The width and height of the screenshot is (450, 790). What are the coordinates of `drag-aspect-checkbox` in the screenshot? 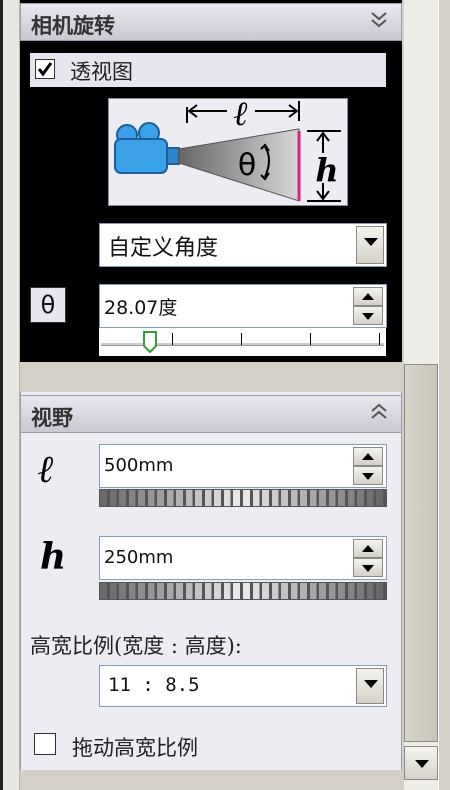 It's located at (45, 744).